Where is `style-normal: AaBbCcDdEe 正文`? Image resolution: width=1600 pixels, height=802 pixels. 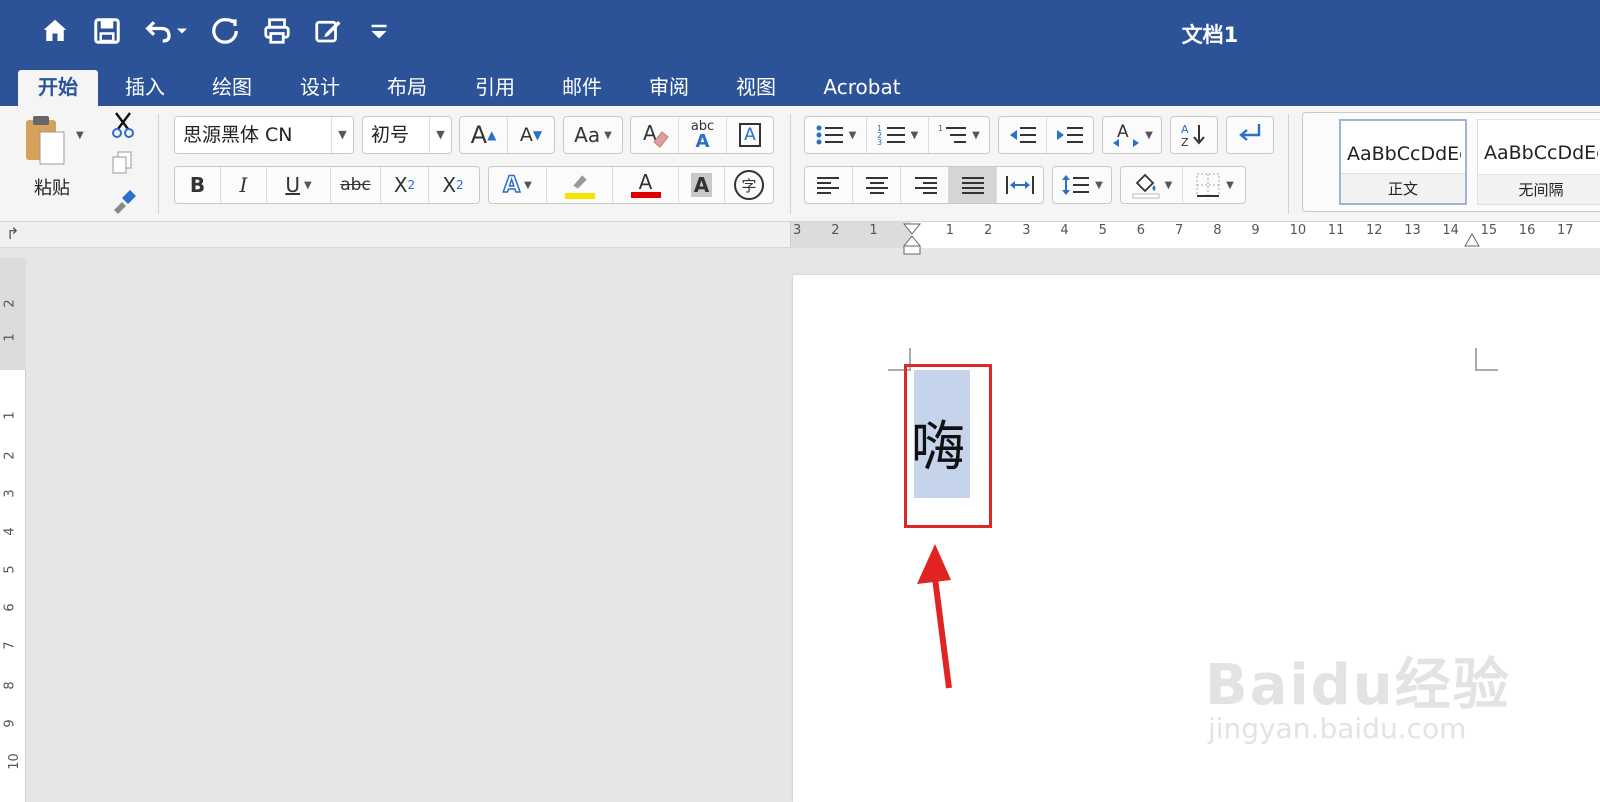 style-normal: AaBbCcDdEe 正文 is located at coordinates (1403, 162).